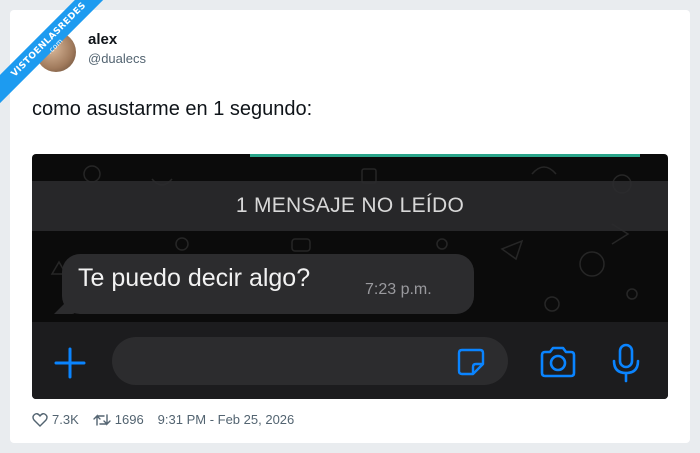 The width and height of the screenshot is (700, 453). What do you see at coordinates (194, 278) in the screenshot?
I see `message-text: Te puedo decir algo?` at bounding box center [194, 278].